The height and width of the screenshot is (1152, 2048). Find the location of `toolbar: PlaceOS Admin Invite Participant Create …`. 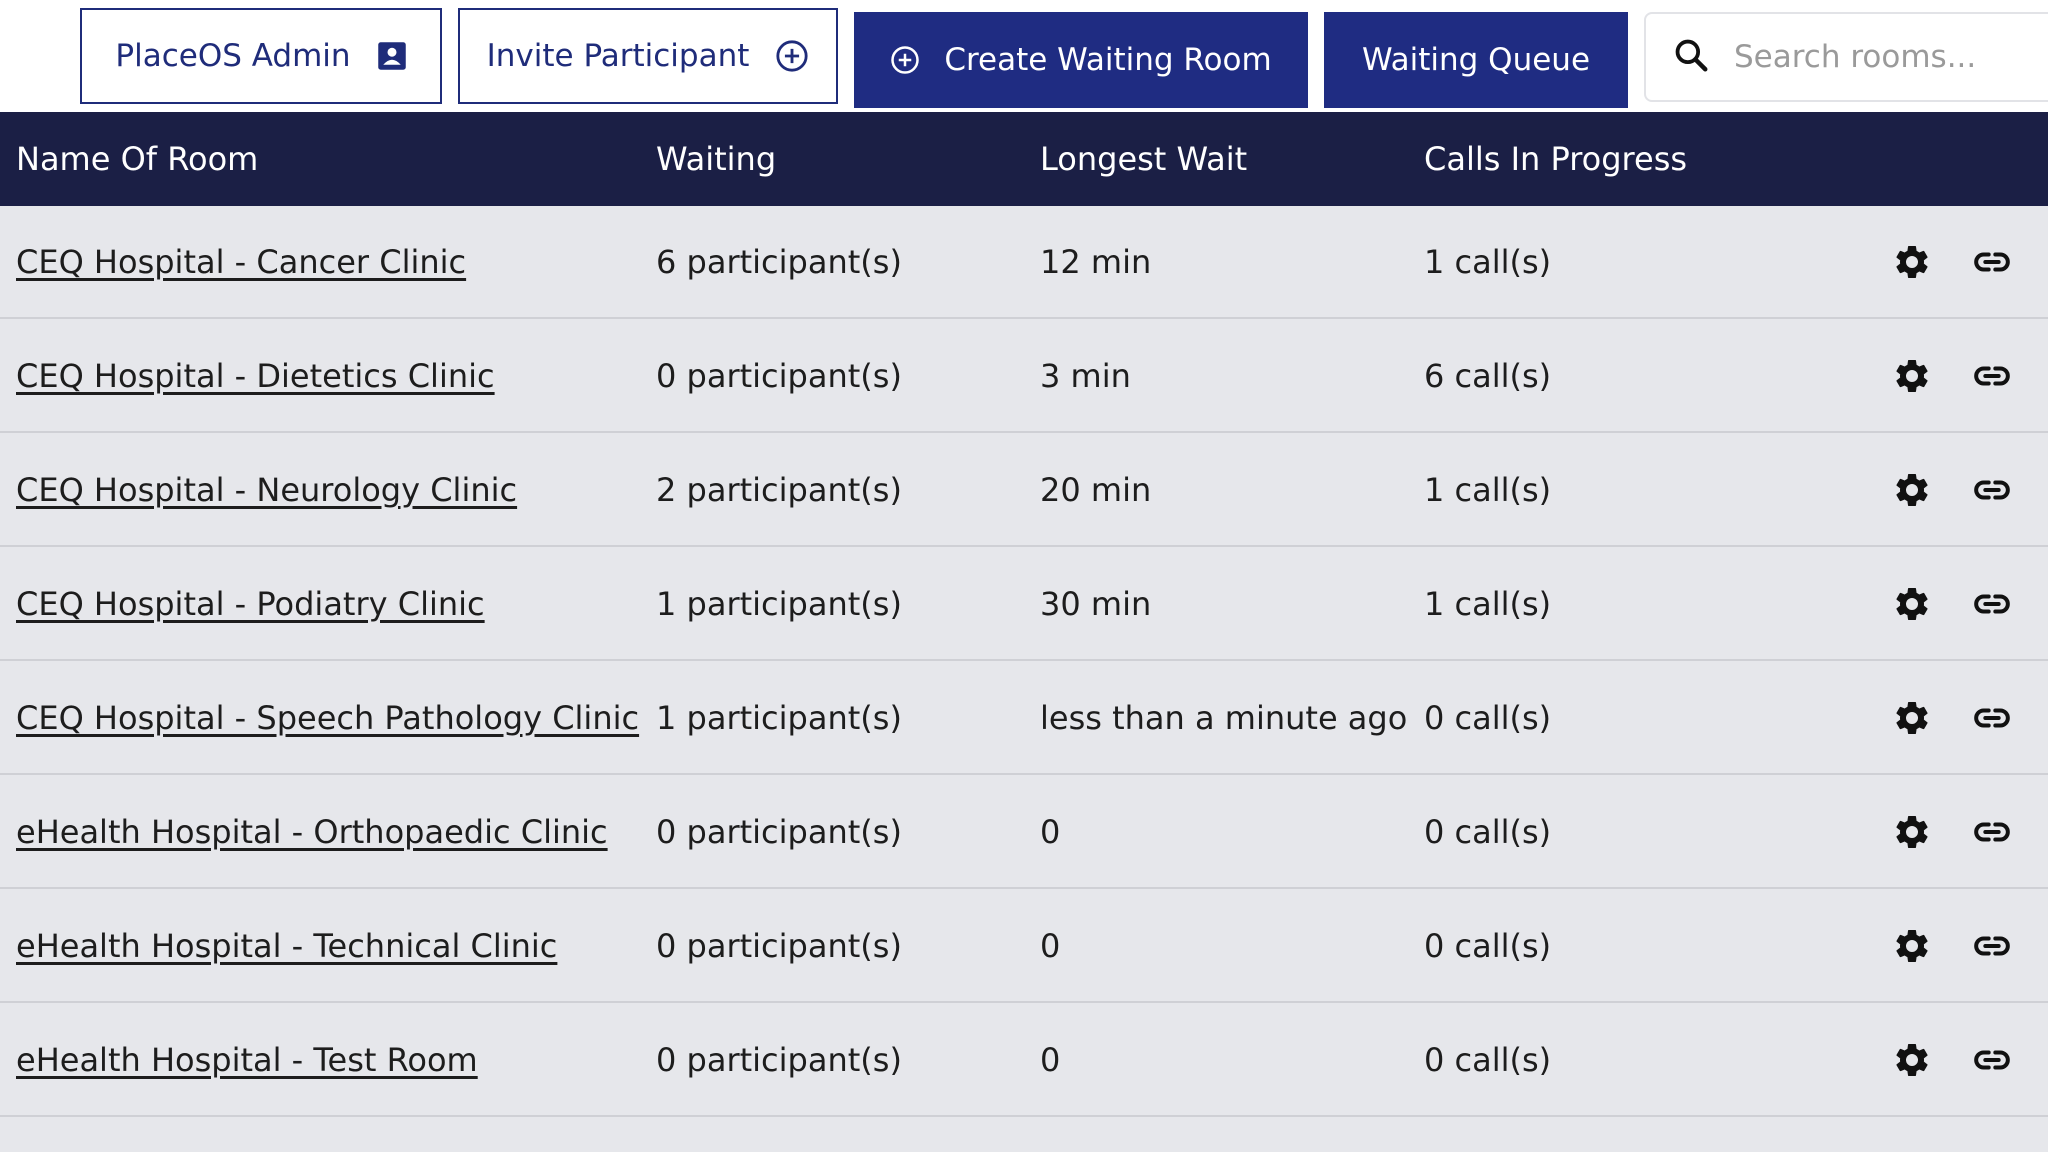

toolbar: PlaceOS Admin Invite Participant Create … is located at coordinates (1024, 56).